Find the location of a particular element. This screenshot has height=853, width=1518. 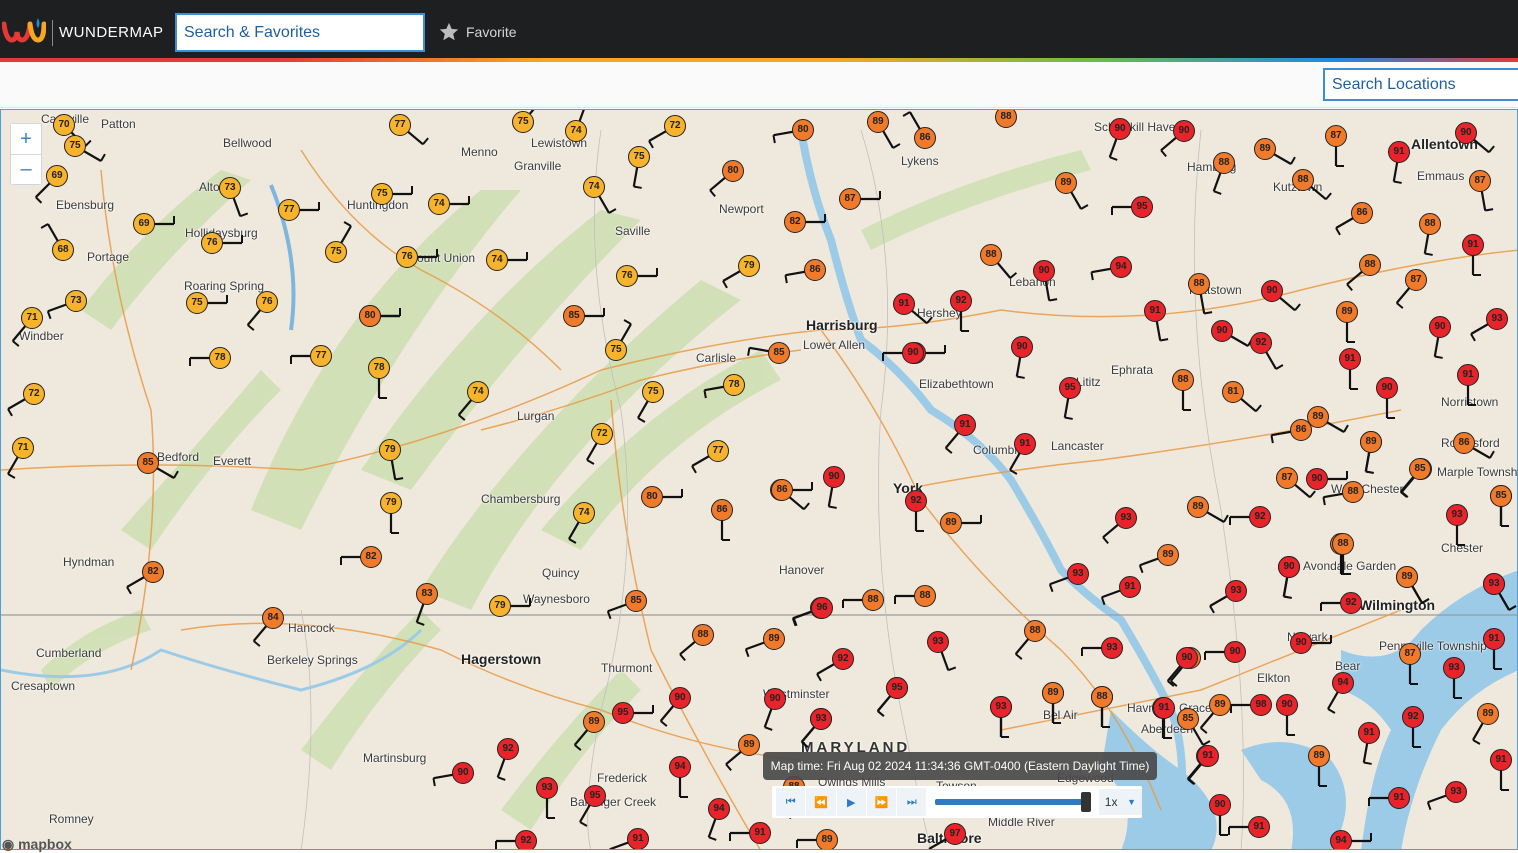

wu-logo-icon is located at coordinates (24, 31).